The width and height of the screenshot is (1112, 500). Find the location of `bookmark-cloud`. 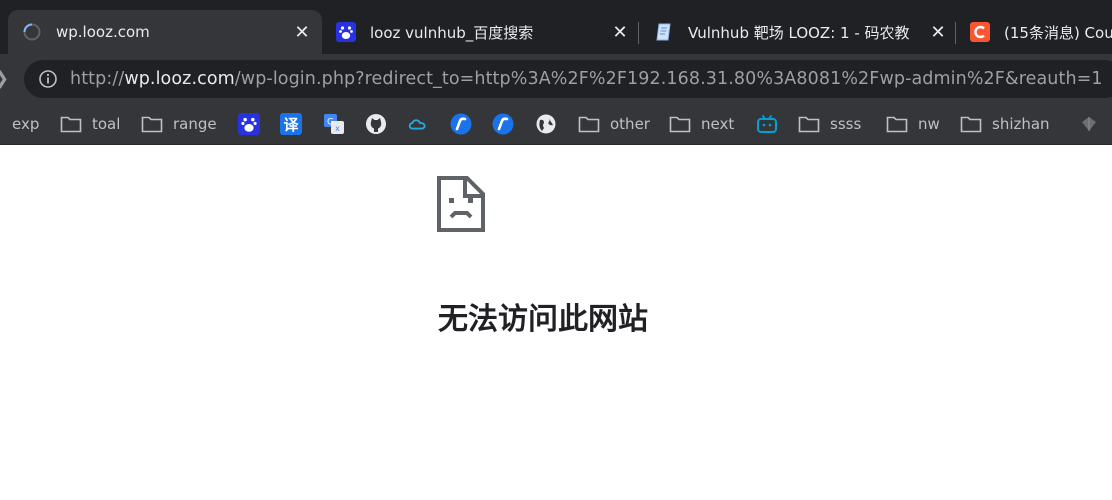

bookmark-cloud is located at coordinates (418, 124).